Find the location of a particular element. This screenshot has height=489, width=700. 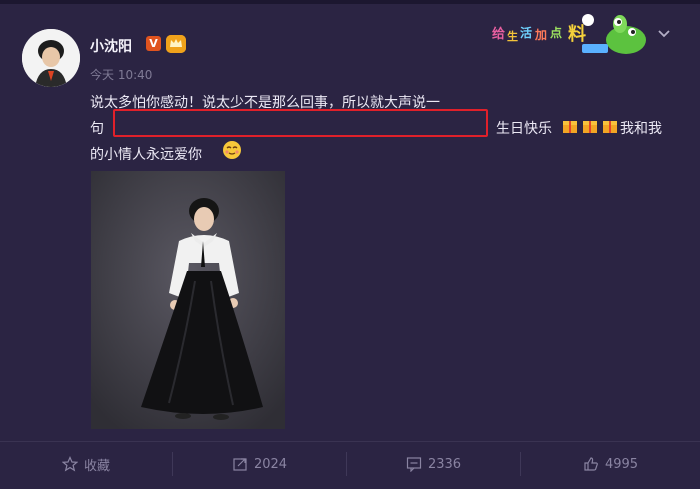

favorite-button: 收藏 is located at coordinates (86, 464).